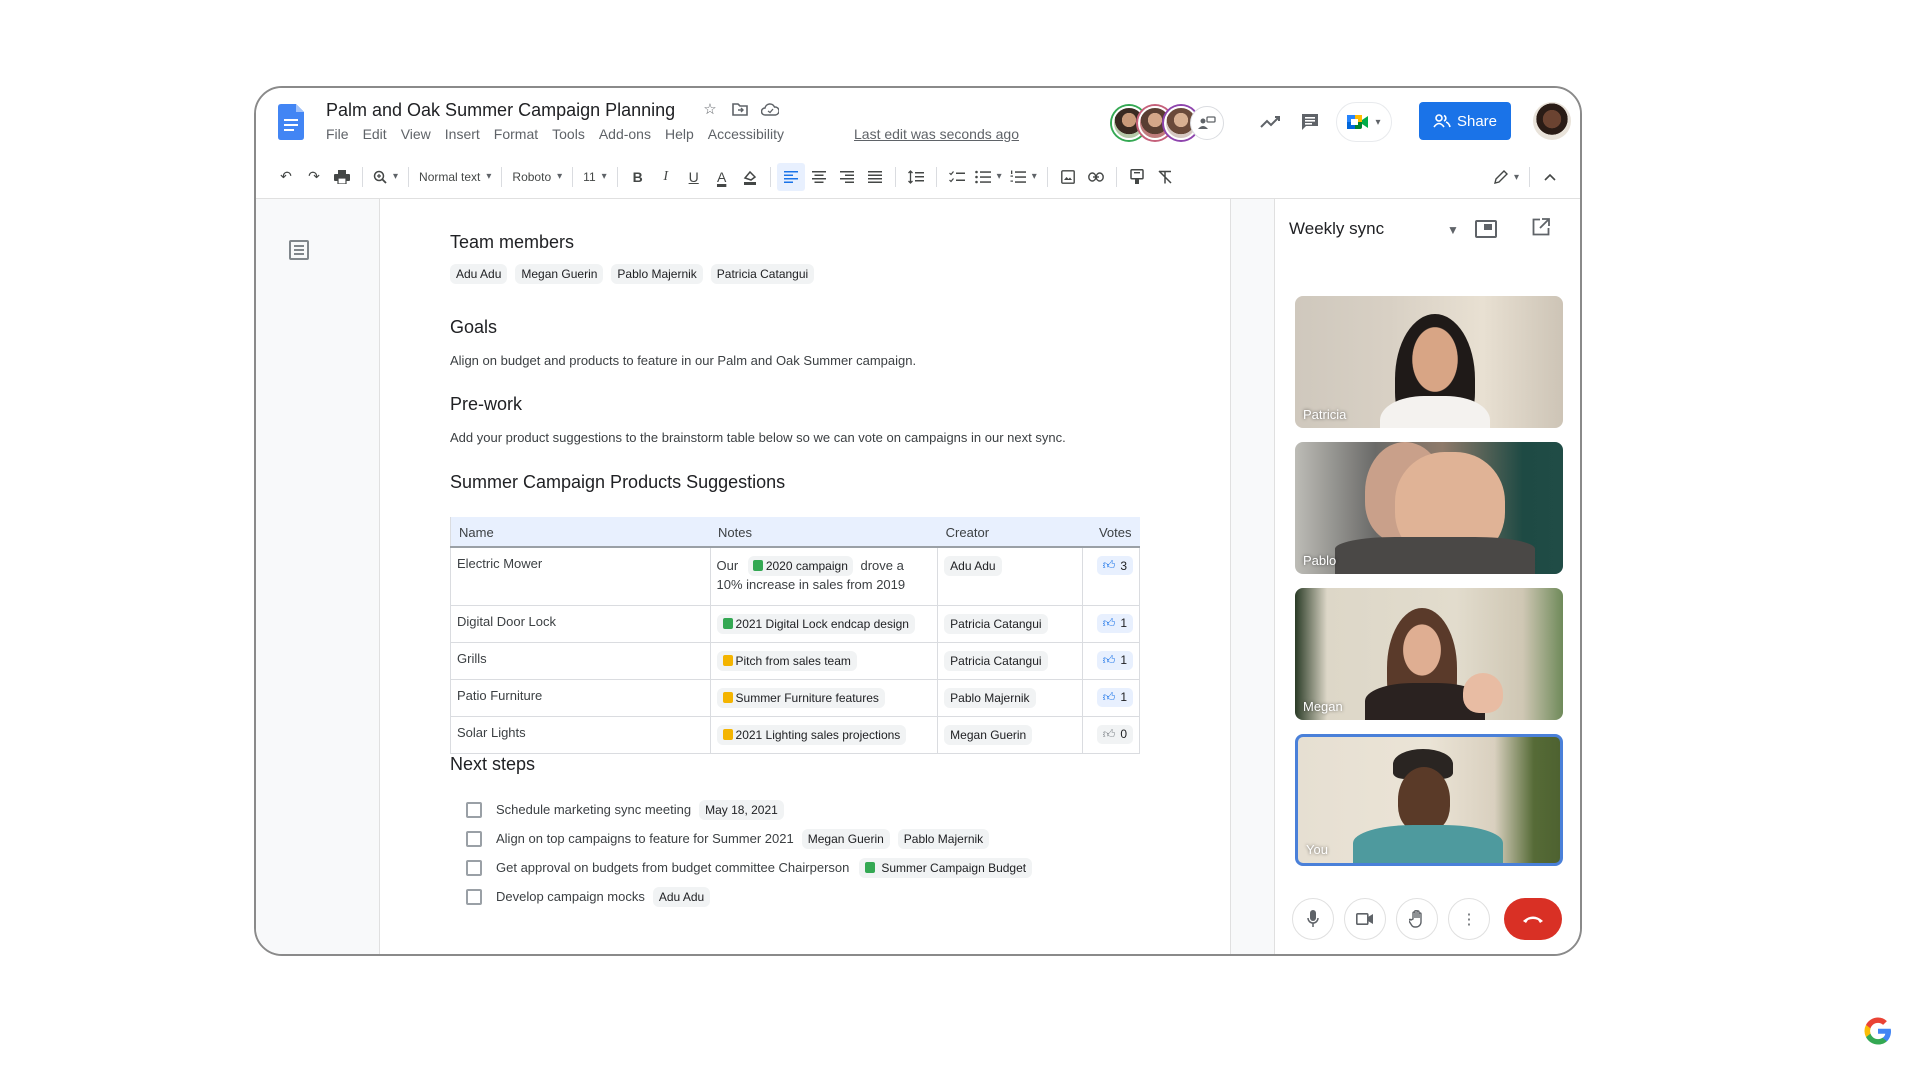 This screenshot has height=1080, width=1920. Describe the element at coordinates (1453, 230) in the screenshot. I see `meeting-dropdown-icon: ▼` at that location.